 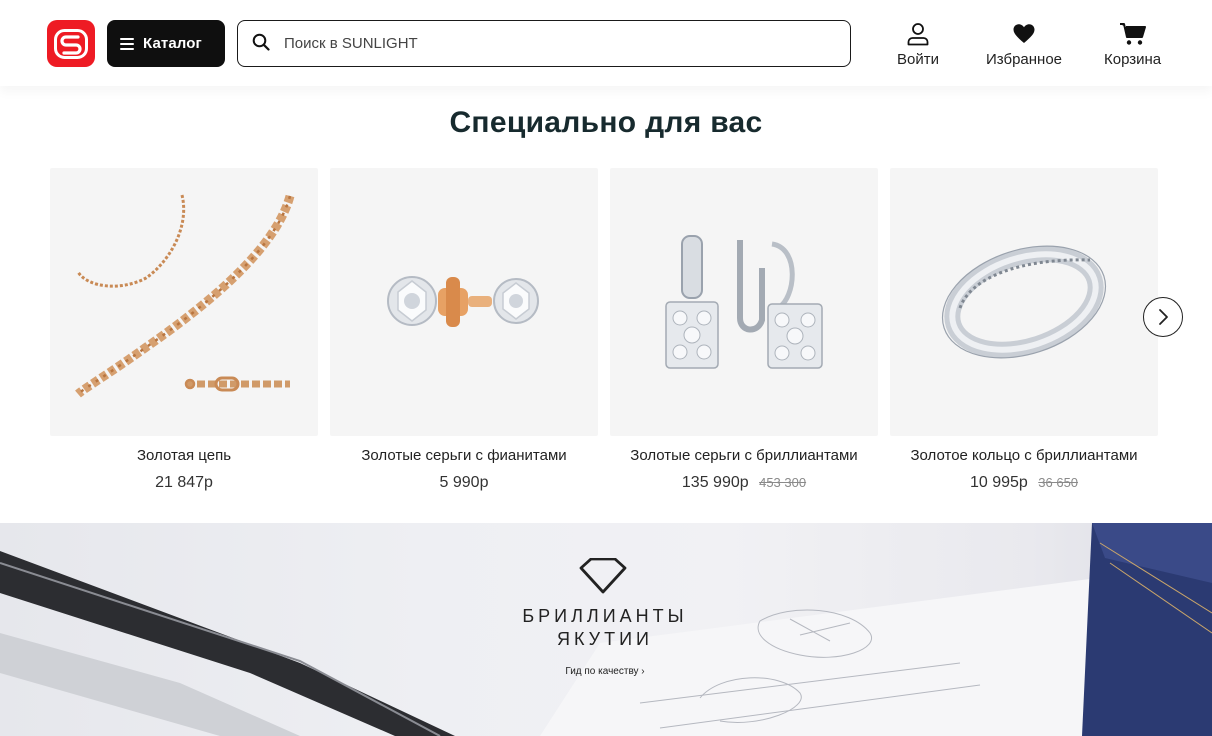 I want to click on product-price-row: 5 990р, so click(x=464, y=483).